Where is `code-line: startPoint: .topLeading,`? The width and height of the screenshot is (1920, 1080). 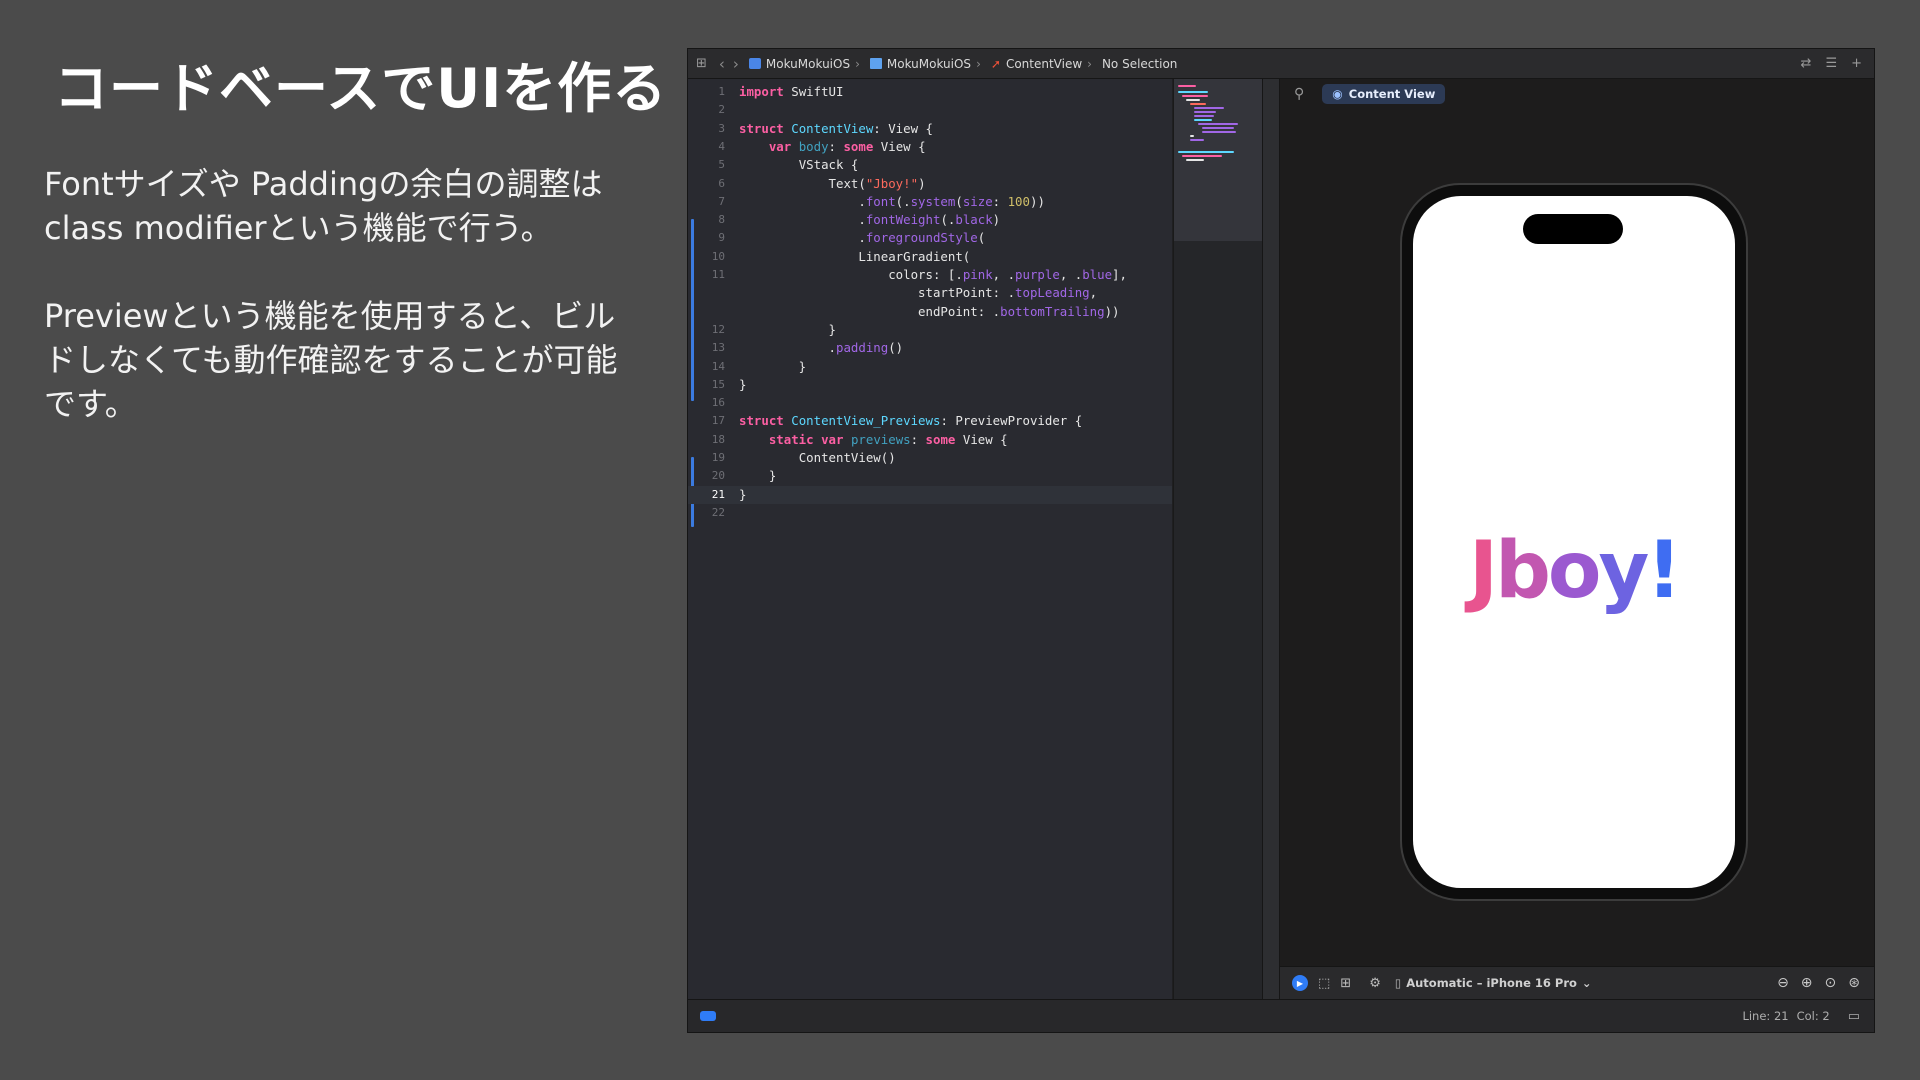
code-line: startPoint: .topLeading, is located at coordinates (930, 293).